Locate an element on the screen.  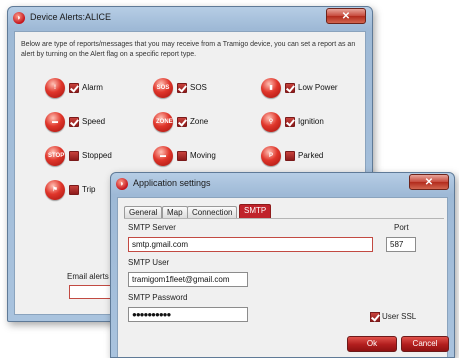
alarm-icon: ! is located at coordinates (55, 88).